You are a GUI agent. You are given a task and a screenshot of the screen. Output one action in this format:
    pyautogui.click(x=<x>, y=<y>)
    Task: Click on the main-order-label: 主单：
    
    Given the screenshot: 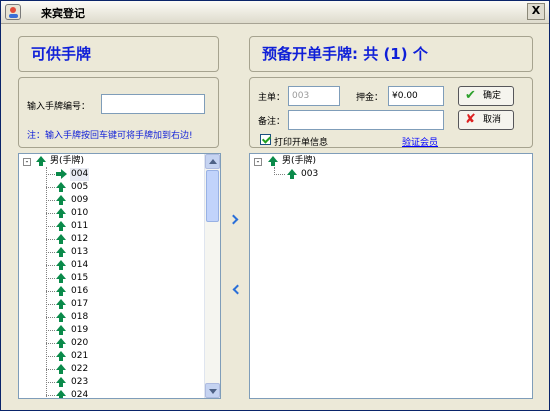 What is the action you would take?
    pyautogui.click(x=272, y=98)
    